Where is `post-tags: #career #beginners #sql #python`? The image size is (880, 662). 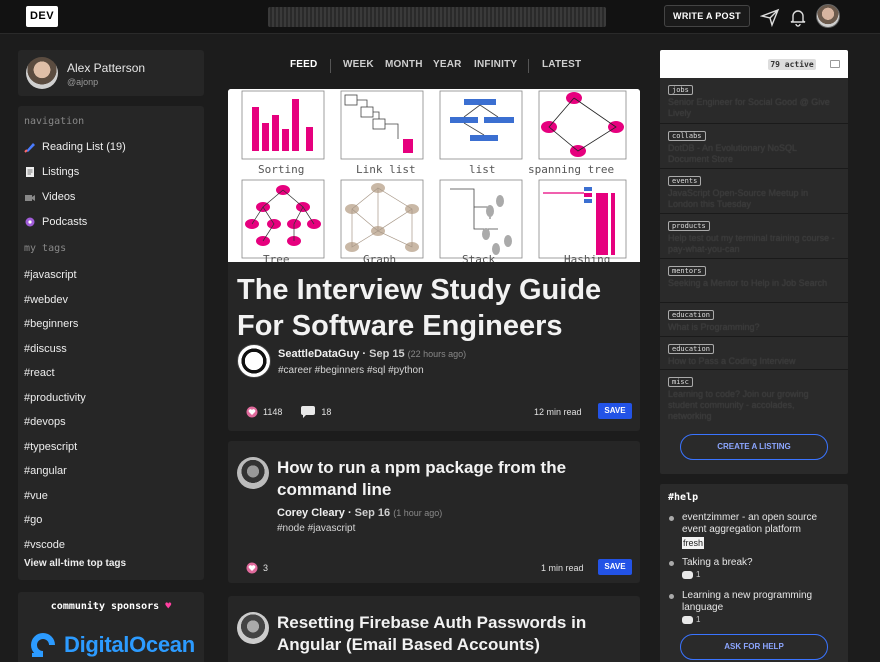 post-tags: #career #beginners #sql #python is located at coordinates (351, 370).